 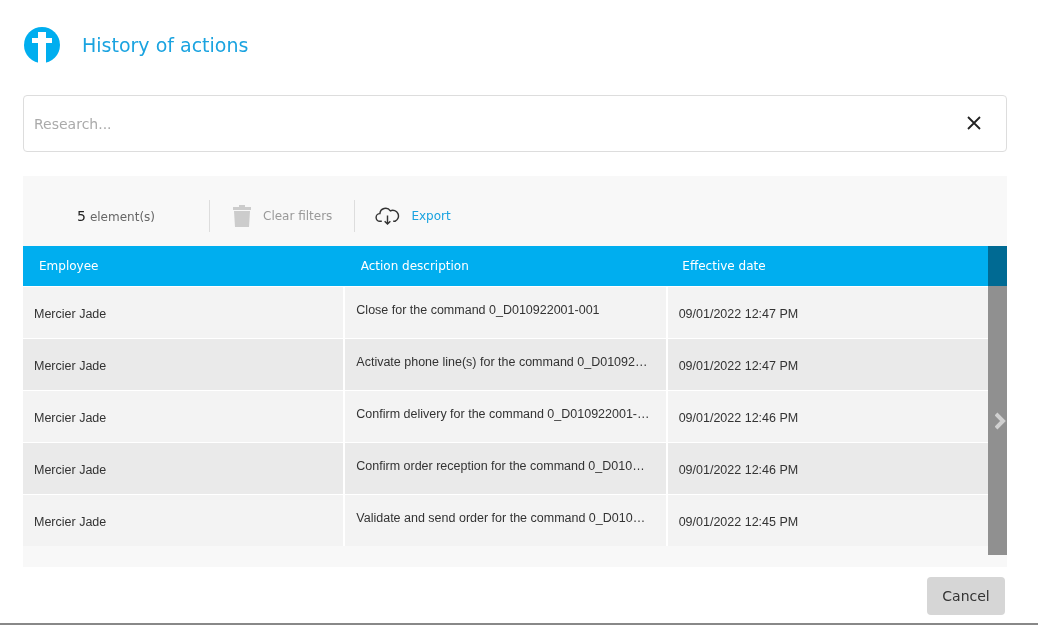 What do you see at coordinates (827, 266) in the screenshot?
I see `column-header: Effective date` at bounding box center [827, 266].